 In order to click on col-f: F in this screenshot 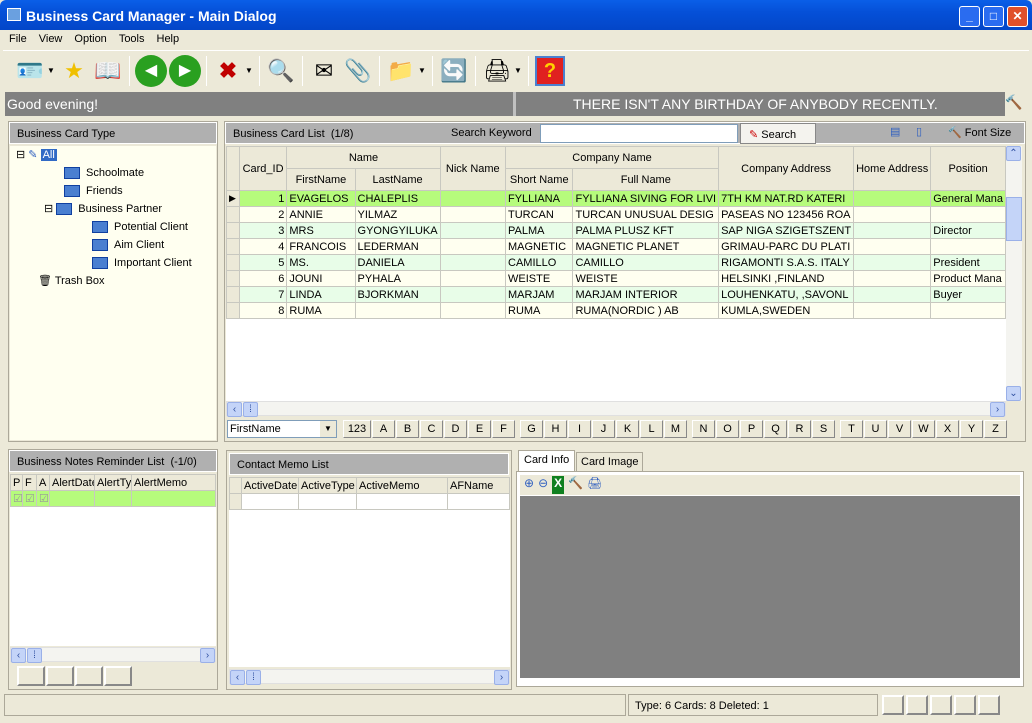, I will do `click(29, 482)`.